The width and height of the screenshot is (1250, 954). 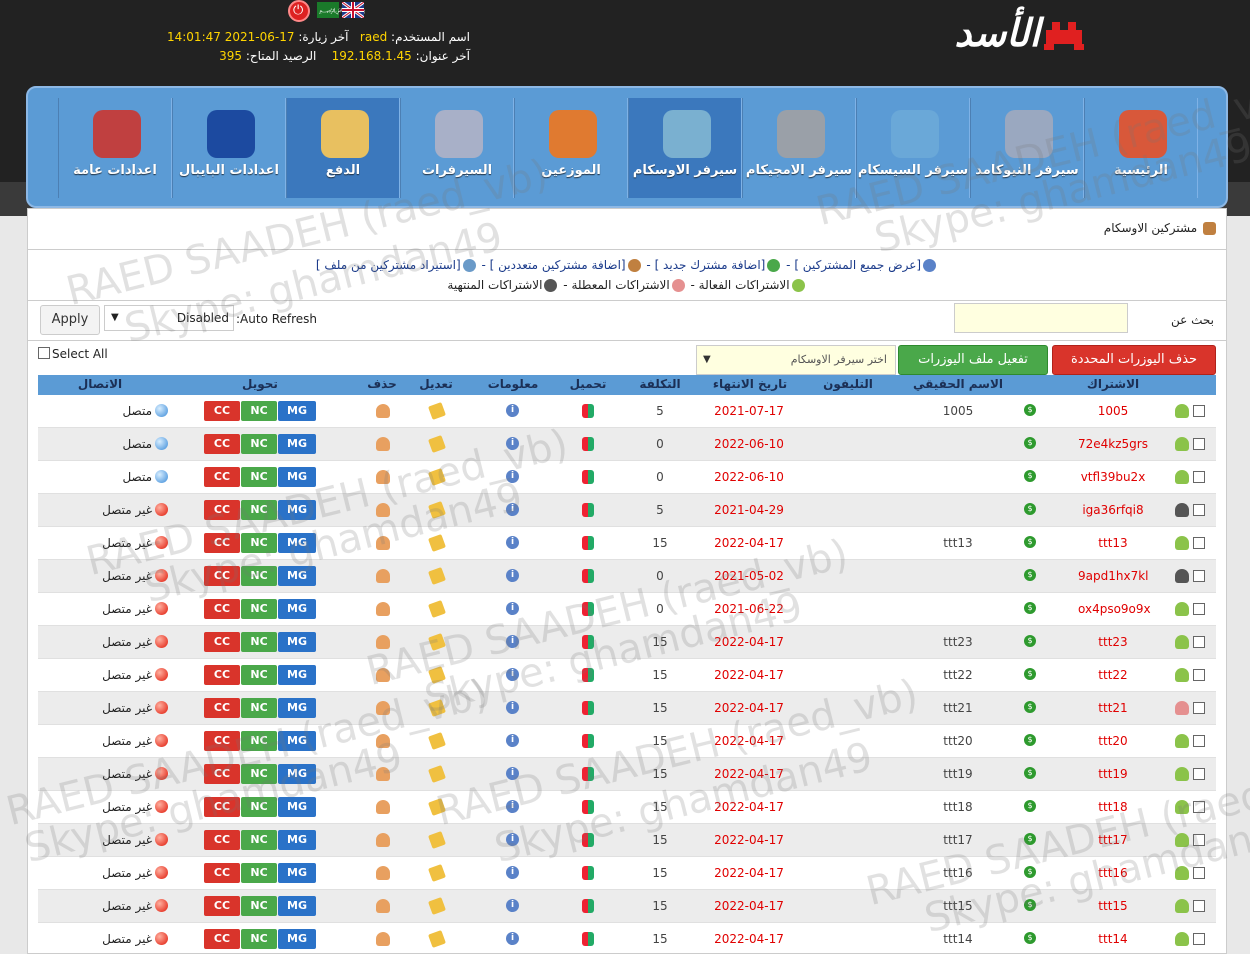 What do you see at coordinates (1113, 741) in the screenshot?
I see `cell-subscription: ttt20` at bounding box center [1113, 741].